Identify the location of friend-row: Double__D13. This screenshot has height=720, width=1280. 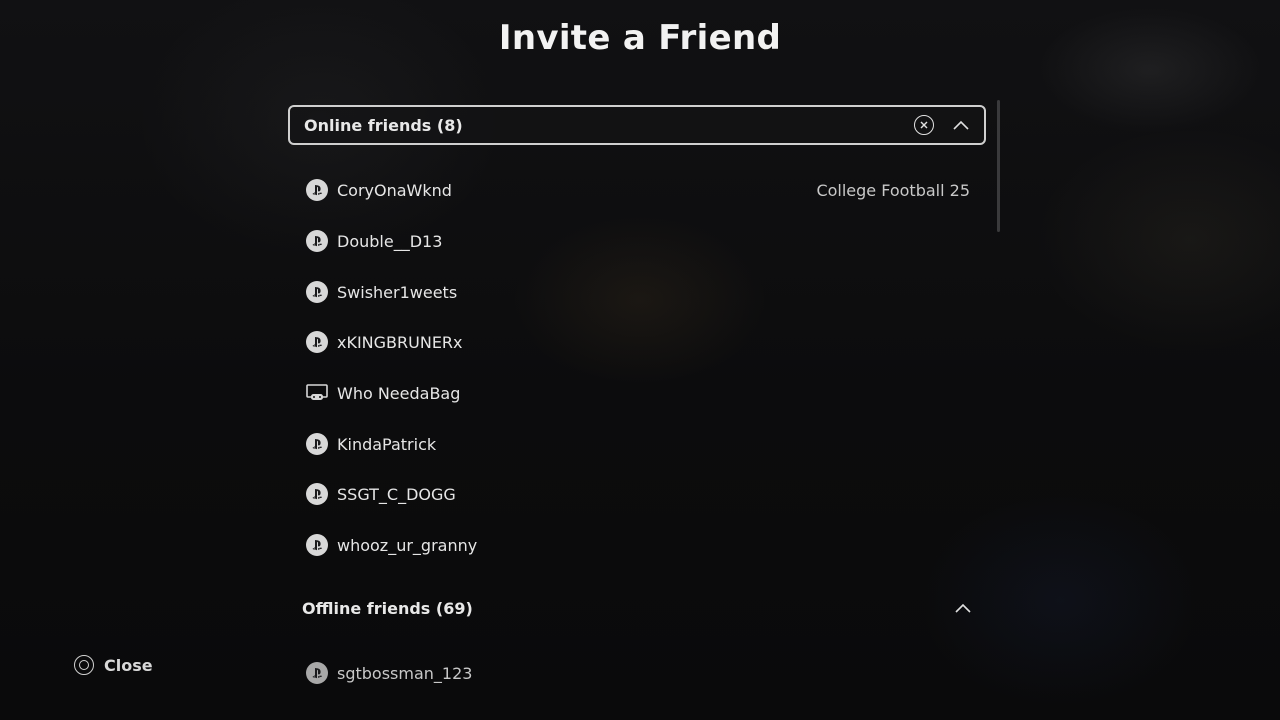
(638, 241).